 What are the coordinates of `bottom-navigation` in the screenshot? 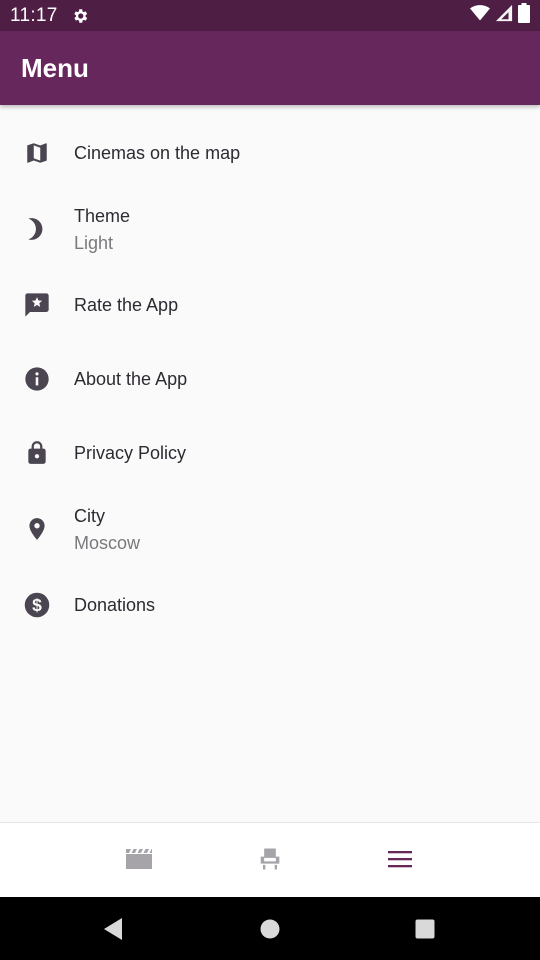 It's located at (270, 859).